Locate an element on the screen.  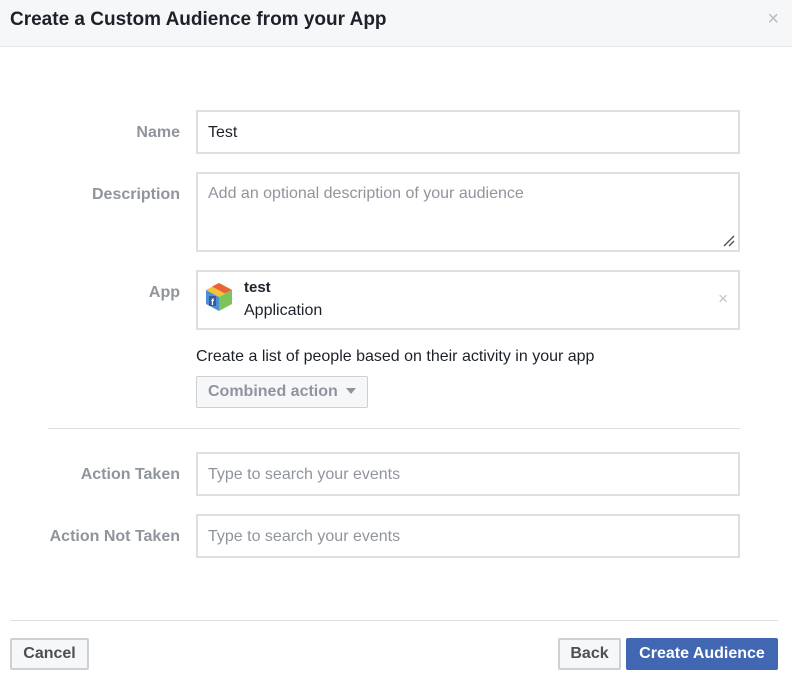
combined-action-dropdown: Combined action is located at coordinates (282, 392).